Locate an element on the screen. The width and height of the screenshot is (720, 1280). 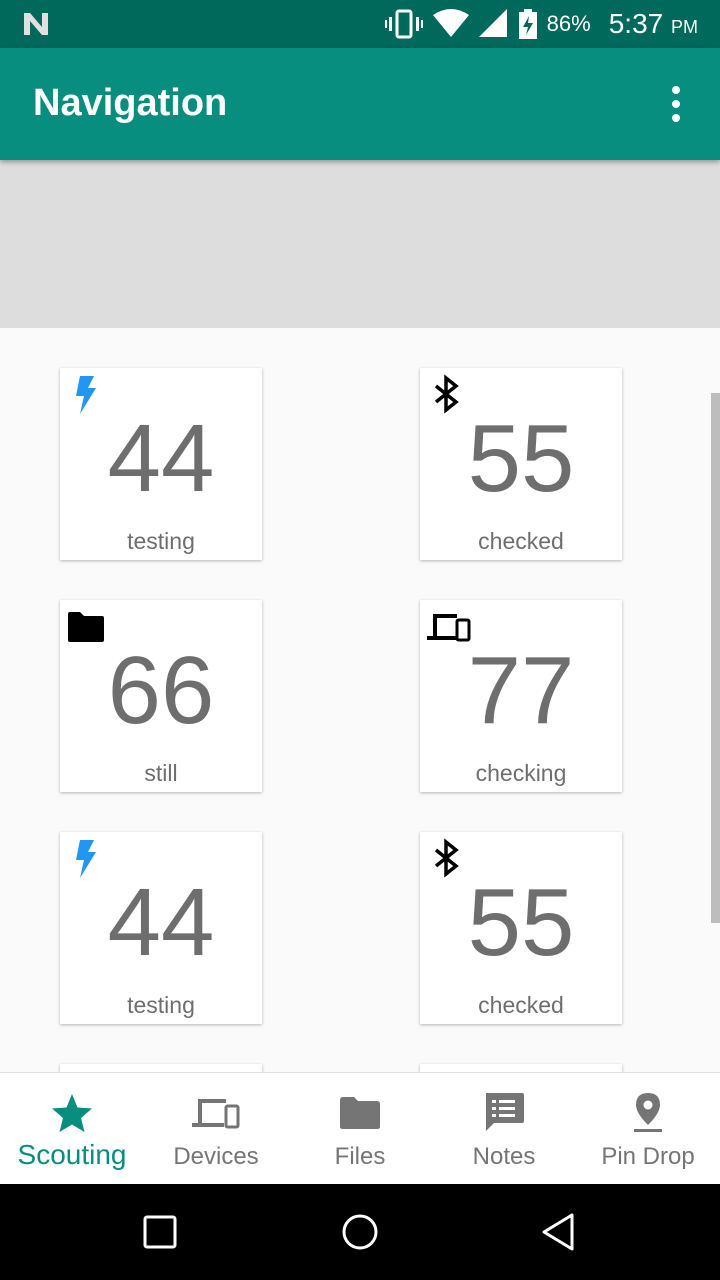
nav-label: Pin Drop is located at coordinates (648, 1156).